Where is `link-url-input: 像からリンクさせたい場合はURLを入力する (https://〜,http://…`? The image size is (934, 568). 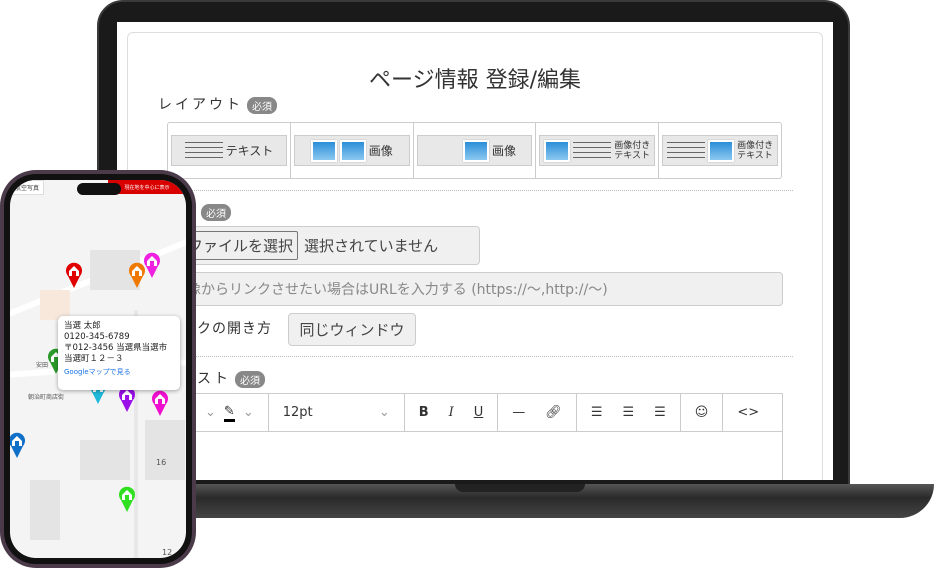 link-url-input: 像からリンクさせたい場合はURLを入力する (https://〜,http://… is located at coordinates (481, 289).